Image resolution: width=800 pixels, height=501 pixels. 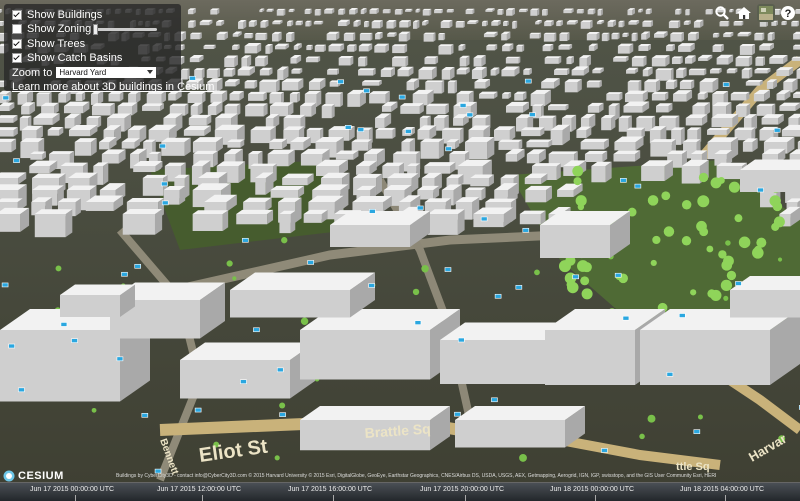 I want to click on zoning-opacity-slider, so click(x=126, y=29).